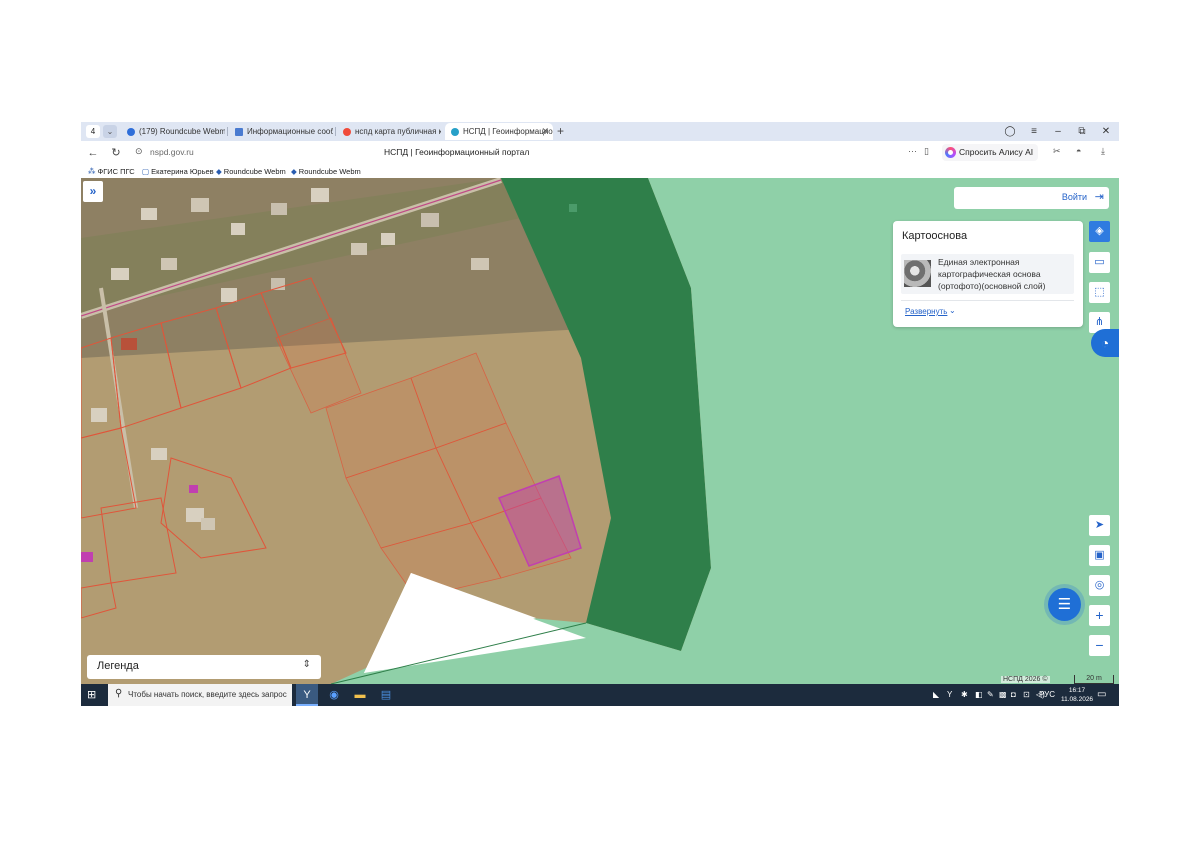 The height and width of the screenshot is (849, 1200). I want to click on notifications-icon: ▭, so click(1101, 694).